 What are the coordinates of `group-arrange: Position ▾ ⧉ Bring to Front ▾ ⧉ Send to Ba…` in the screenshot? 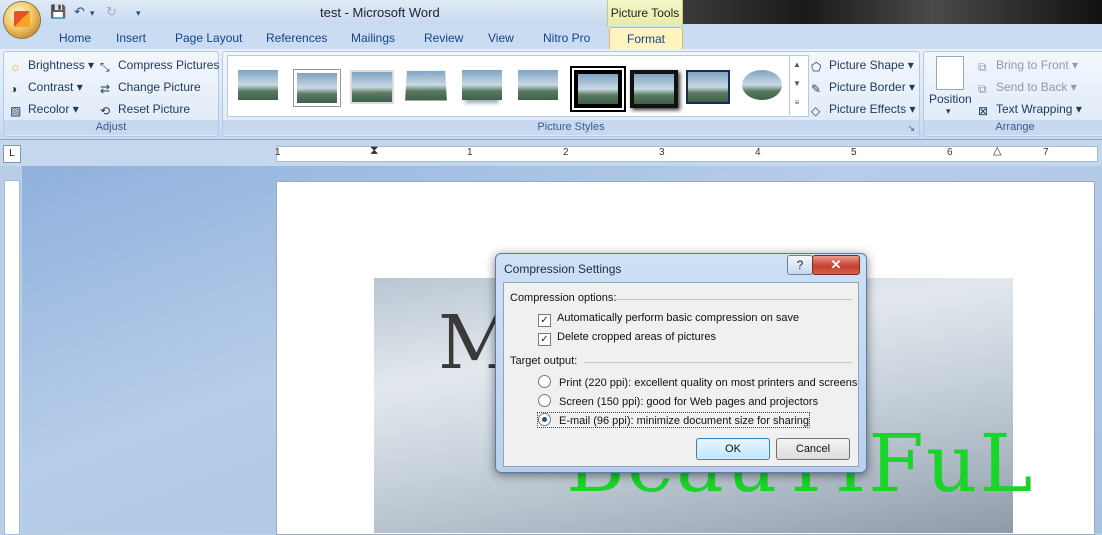 It's located at (1012, 94).